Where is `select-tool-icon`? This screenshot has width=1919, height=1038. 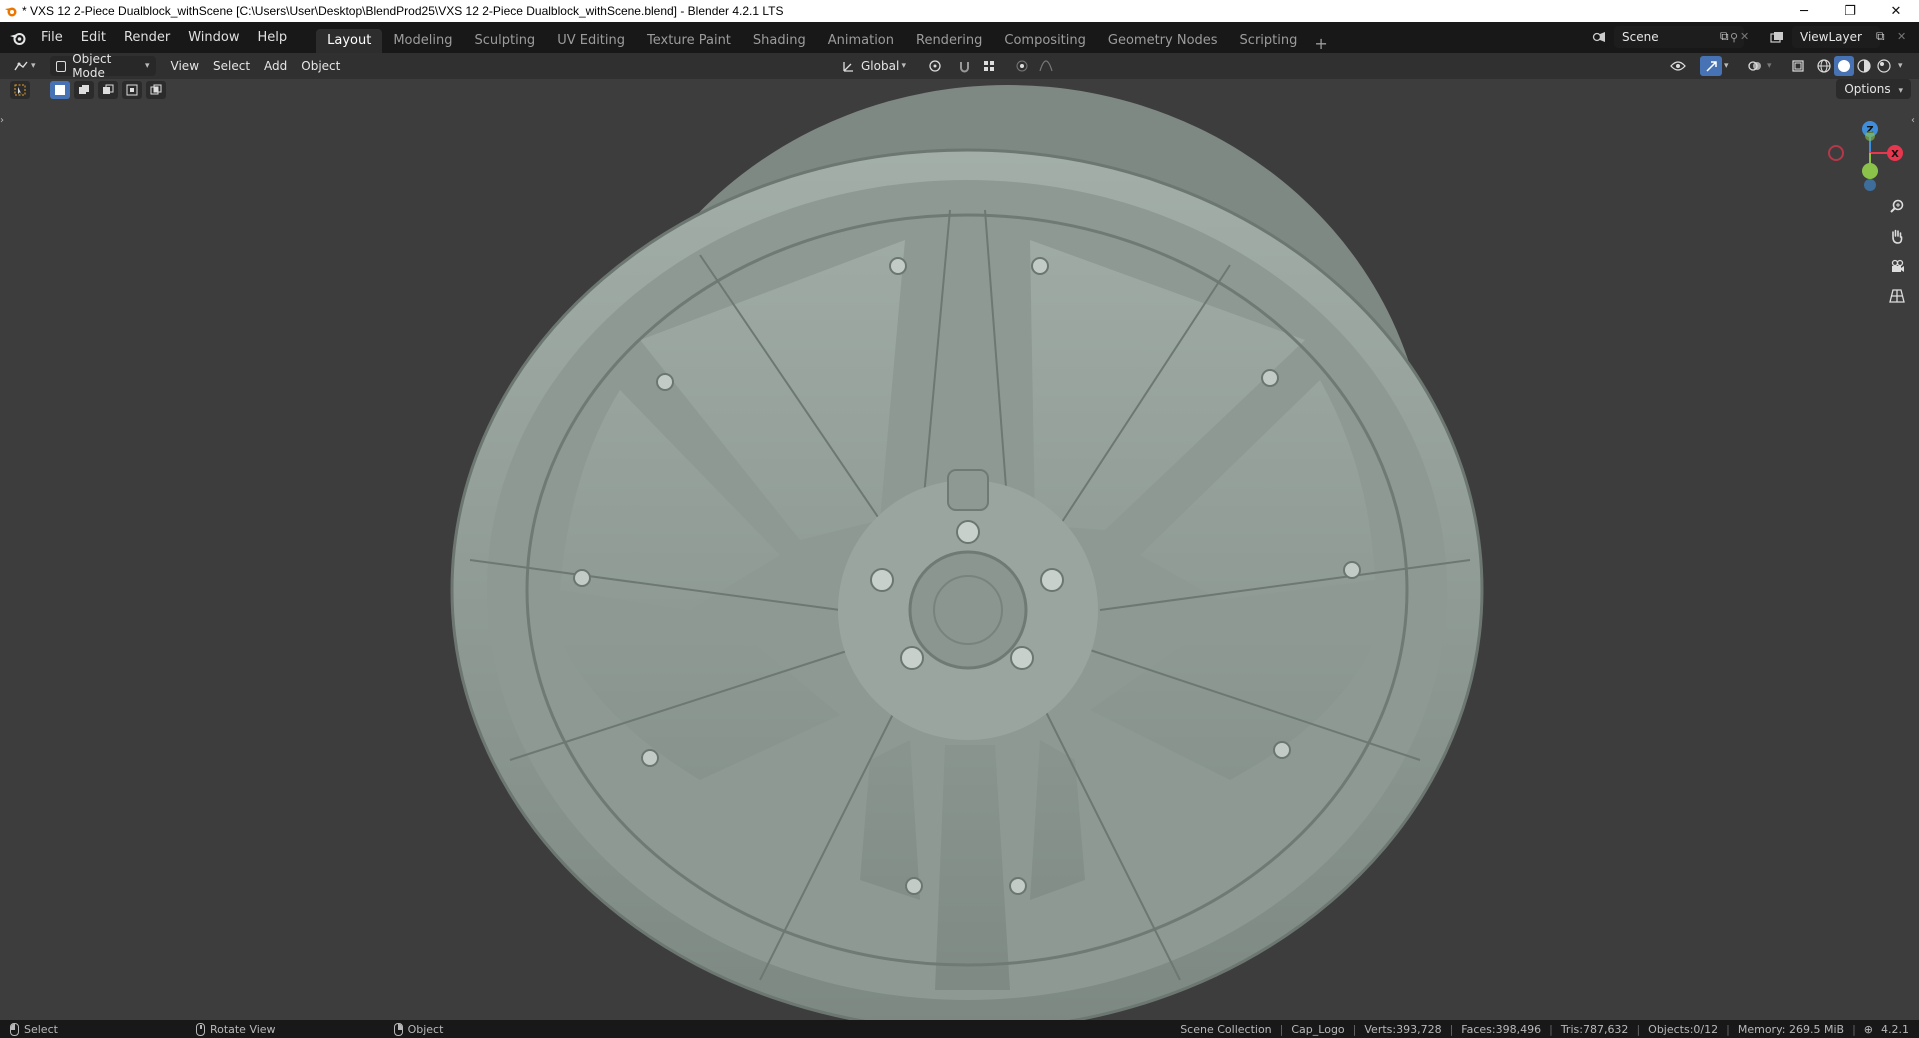
select-tool-icon is located at coordinates (20, 90).